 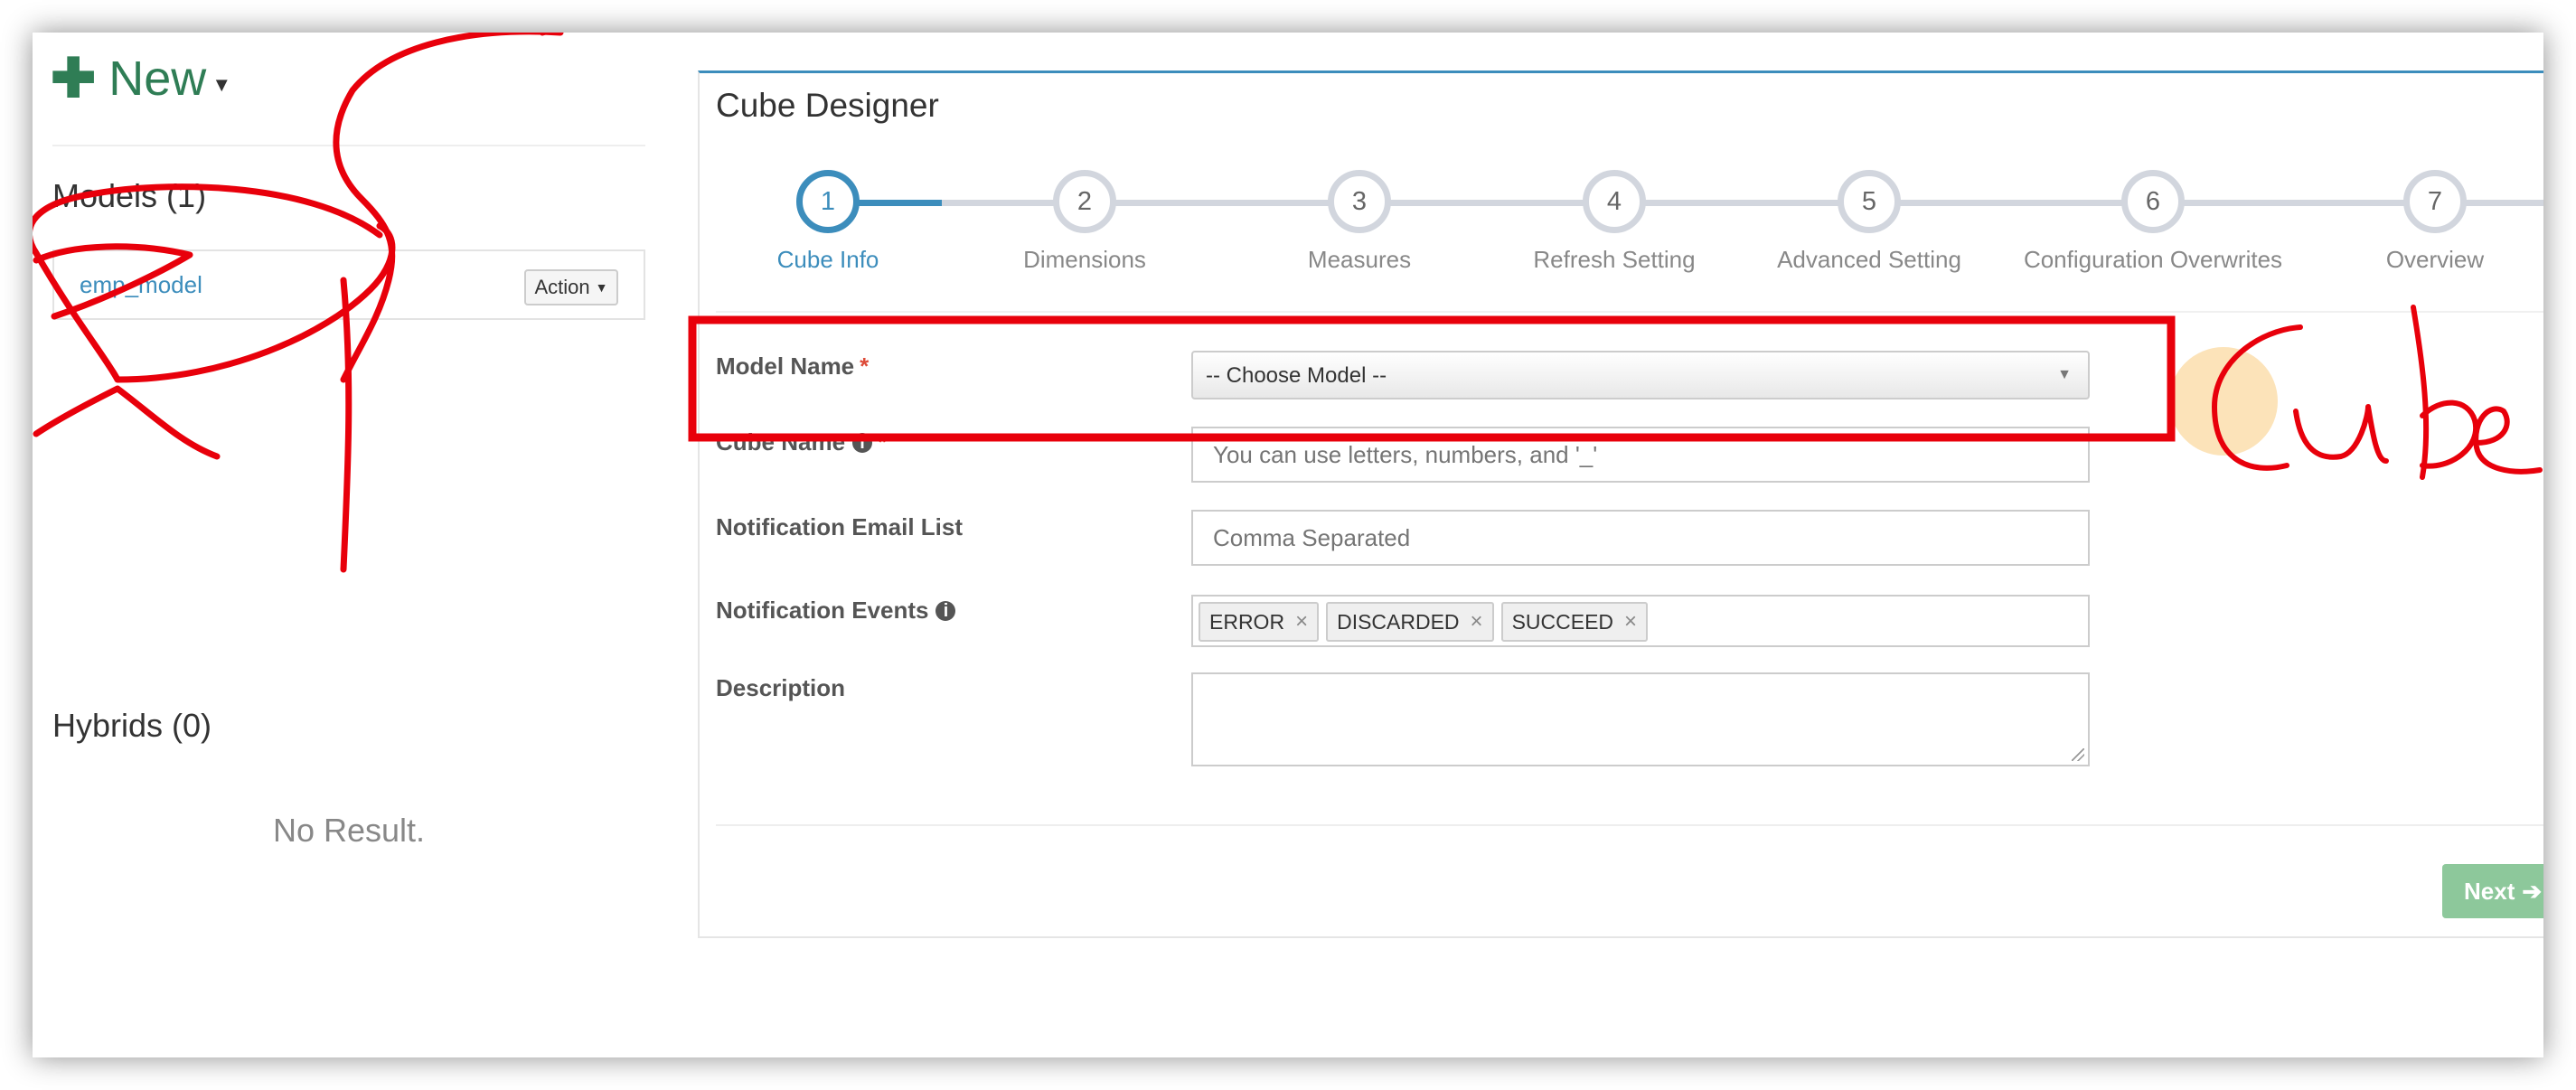 I want to click on event-tag: DISCARDED ×, so click(x=1410, y=622).